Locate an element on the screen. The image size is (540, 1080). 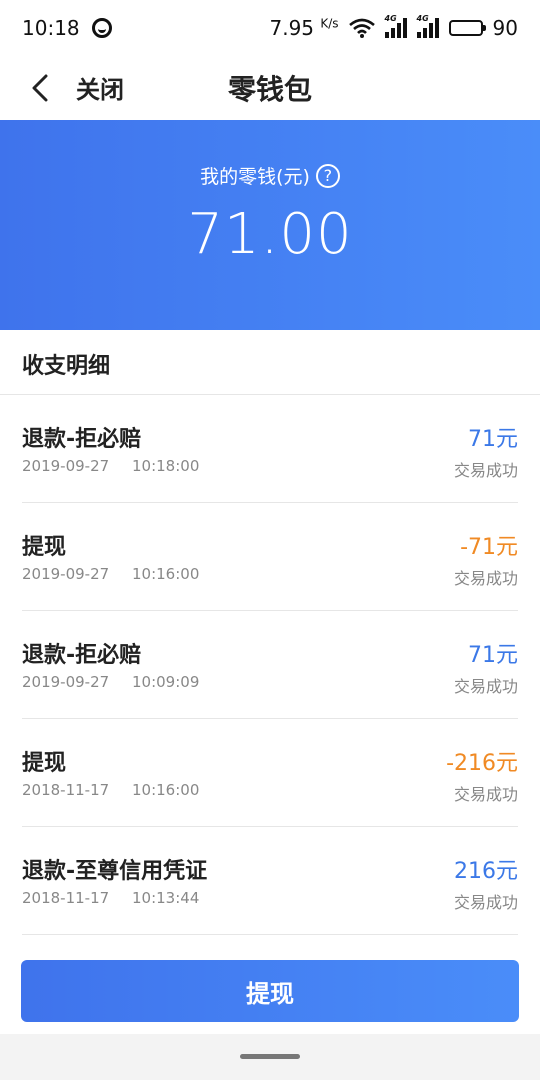
transaction-time: 10:09:09 is located at coordinates (166, 682).